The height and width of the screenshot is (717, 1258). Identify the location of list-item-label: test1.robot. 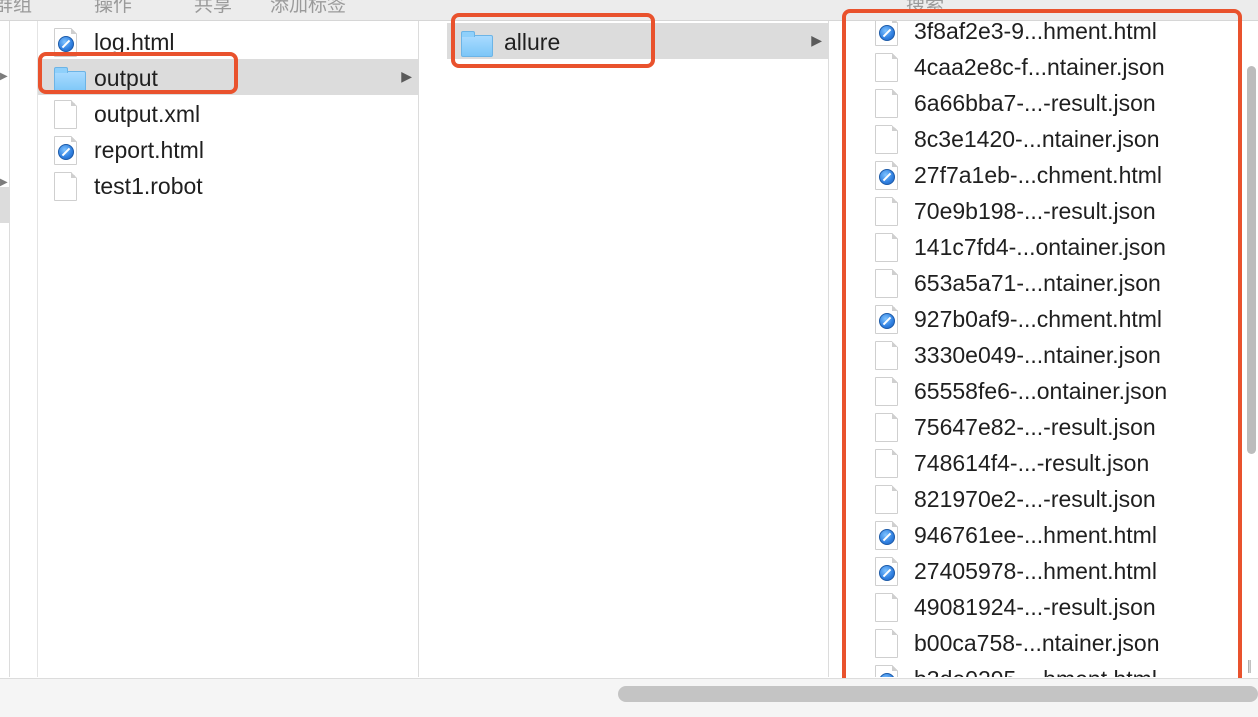
(148, 186).